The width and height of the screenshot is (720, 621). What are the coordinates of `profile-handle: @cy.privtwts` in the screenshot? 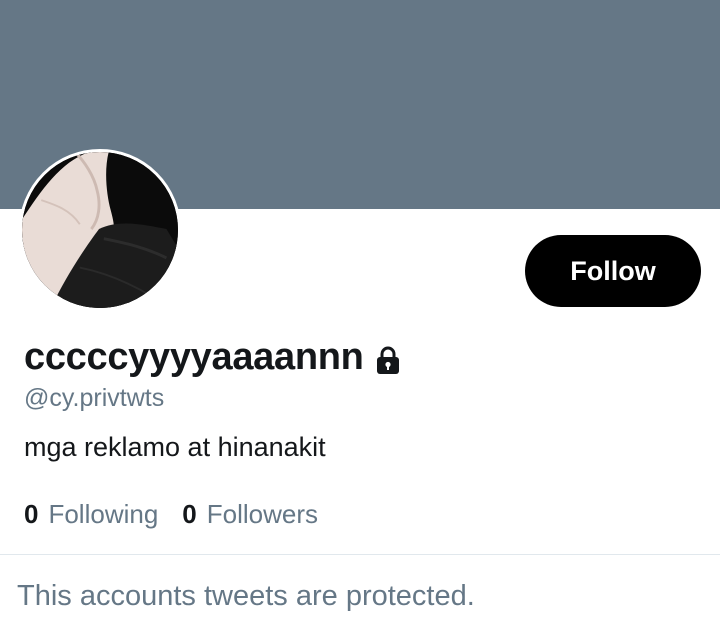 It's located at (94, 398).